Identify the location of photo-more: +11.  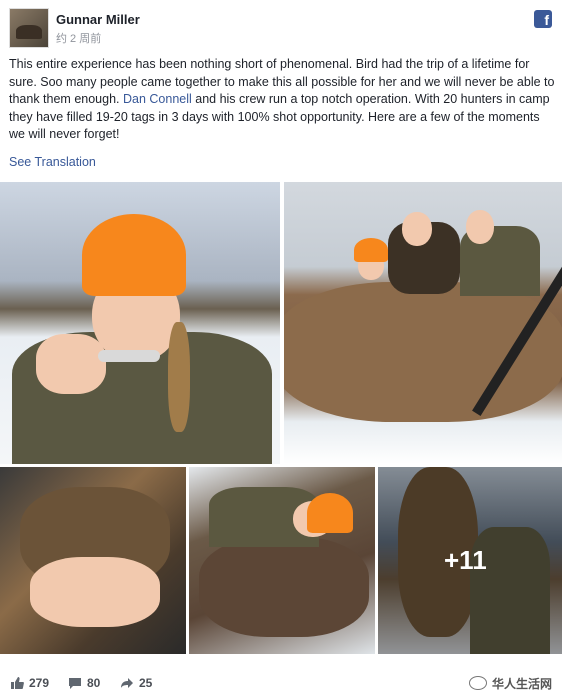
(470, 560).